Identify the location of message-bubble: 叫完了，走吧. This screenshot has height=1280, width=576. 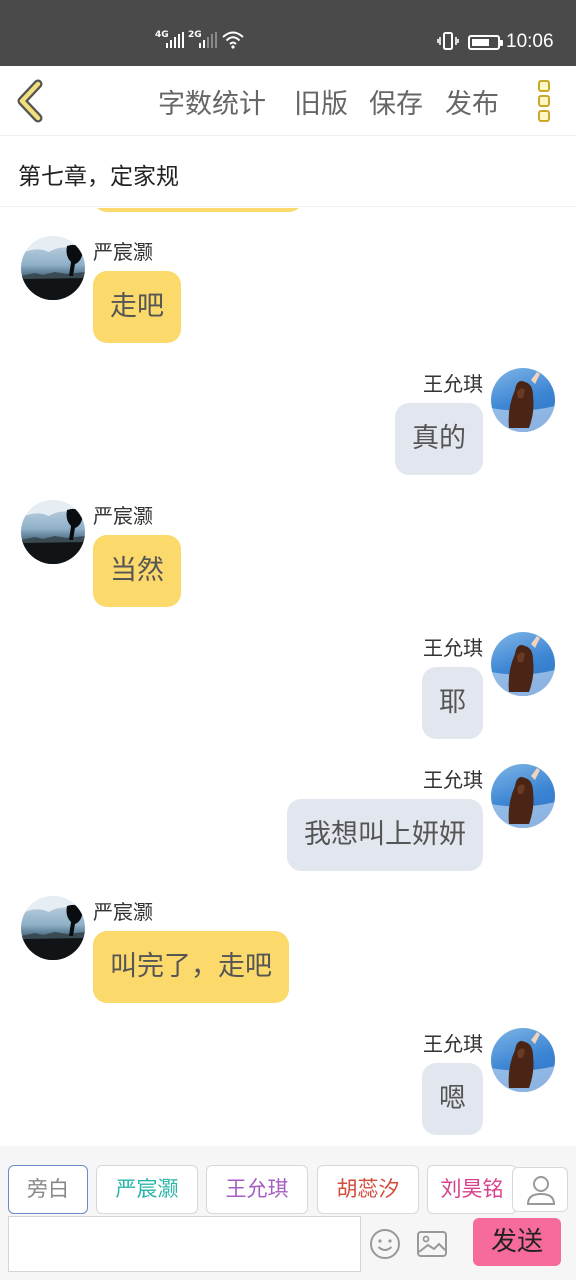
(191, 967).